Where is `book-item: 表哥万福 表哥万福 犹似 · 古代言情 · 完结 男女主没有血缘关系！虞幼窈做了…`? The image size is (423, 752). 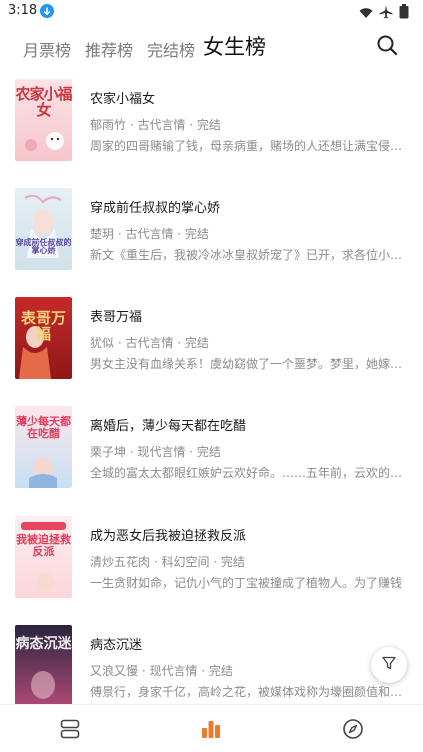
book-item: 表哥万福 表哥万福 犹似 · 古代言情 · 完结 男女主没有血缘关系！虞幼窈做了… is located at coordinates (211, 339).